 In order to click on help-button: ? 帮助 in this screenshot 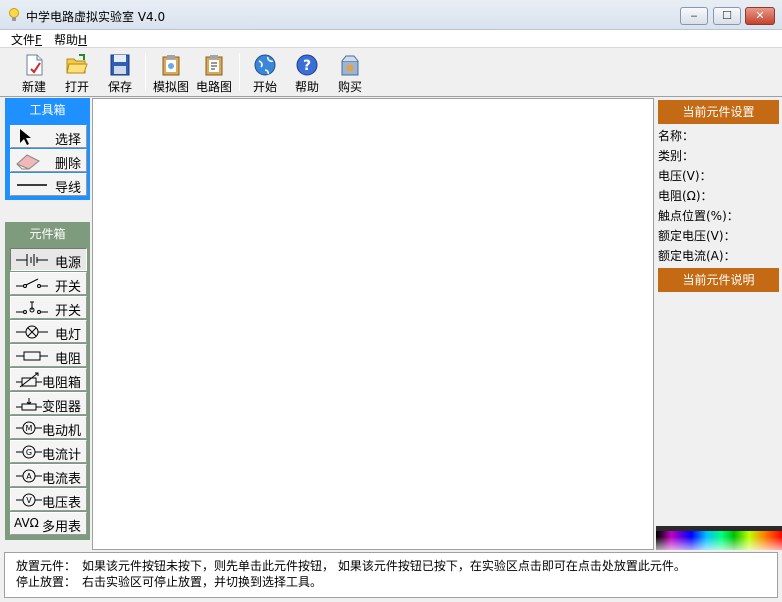, I will do `click(307, 73)`.